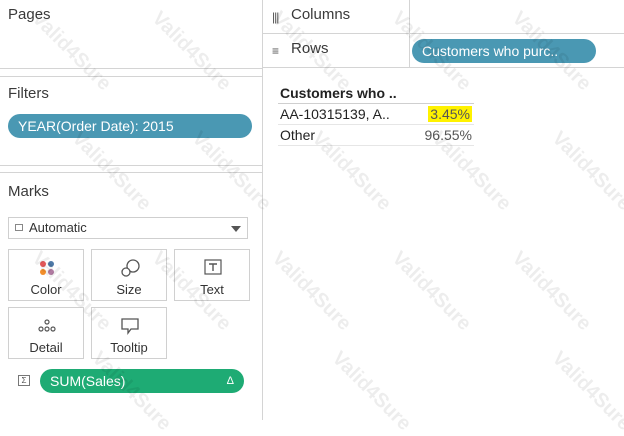 The height and width of the screenshot is (436, 624). I want to click on color-label: Color, so click(46, 289).